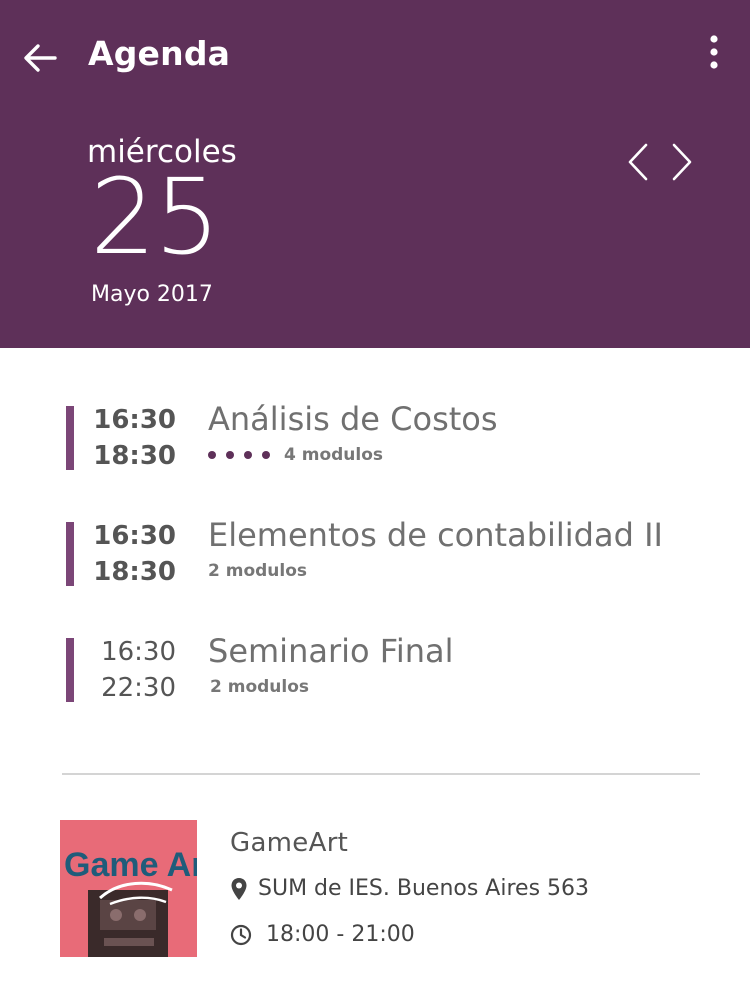 This screenshot has width=750, height=1000. I want to click on featured-event-time: 18:00 - 21:00, so click(322, 934).